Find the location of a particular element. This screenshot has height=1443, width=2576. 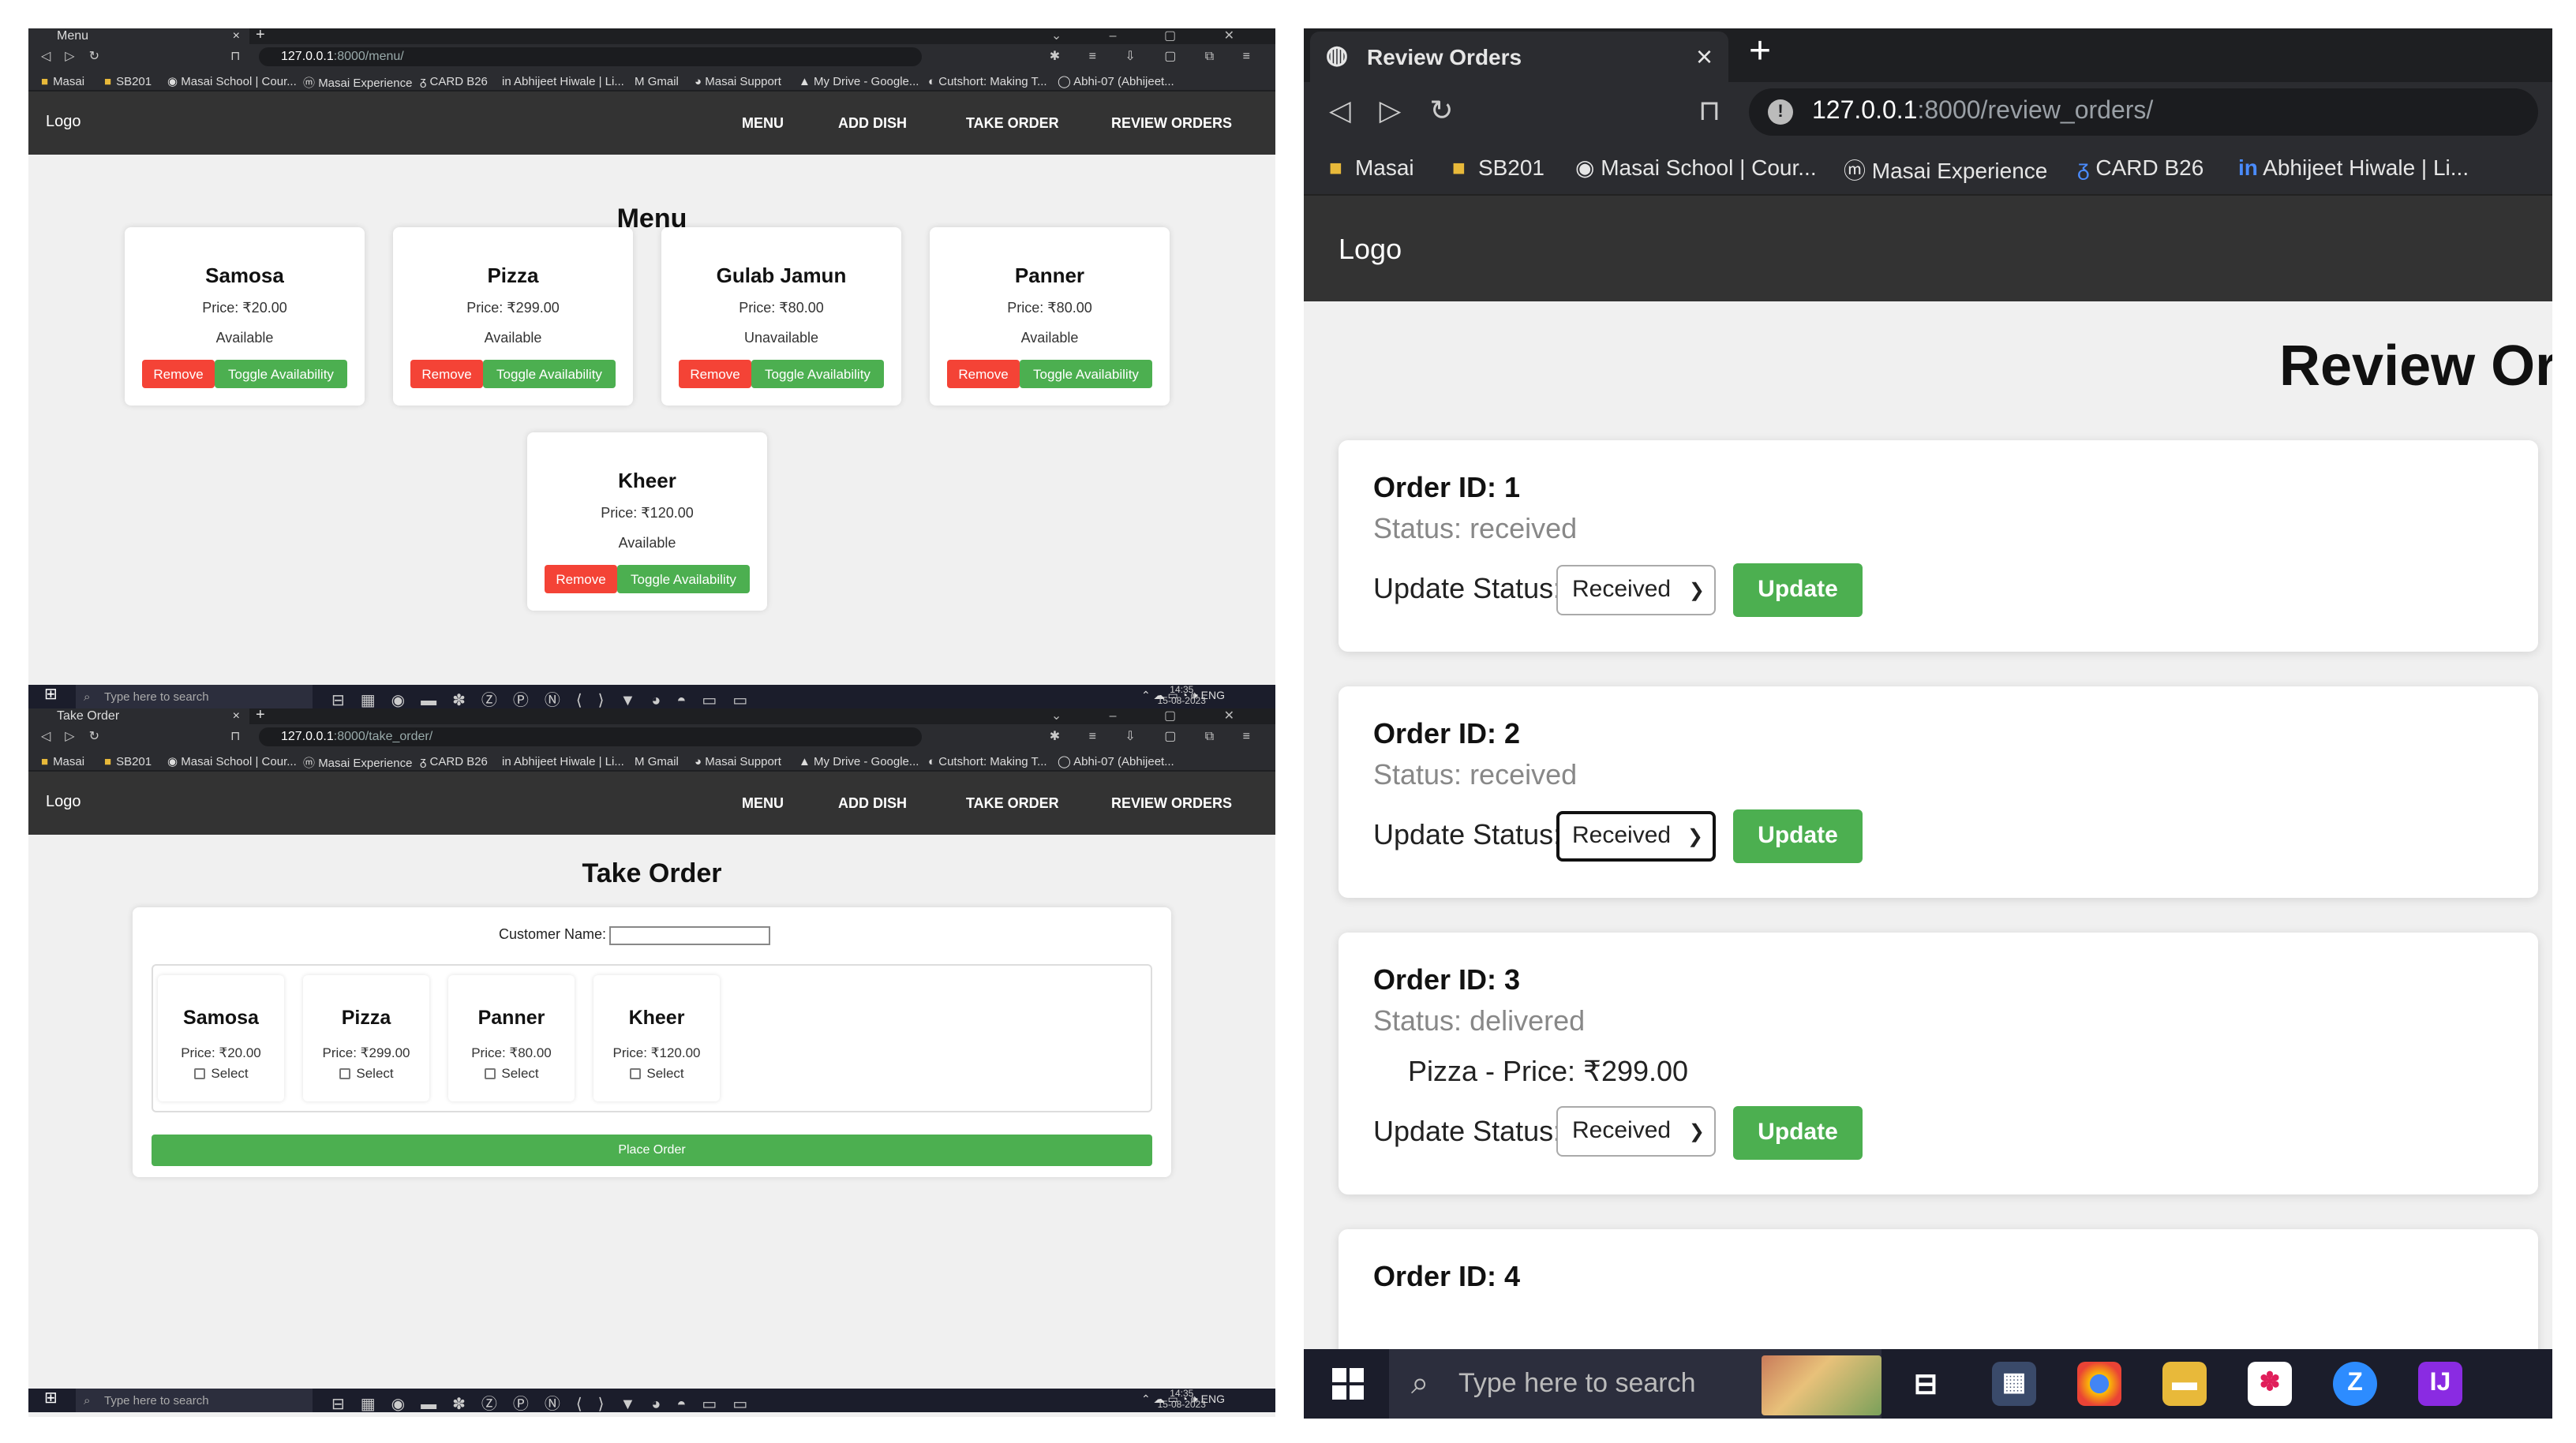

intellij-icon: IJ is located at coordinates (2440, 1384).